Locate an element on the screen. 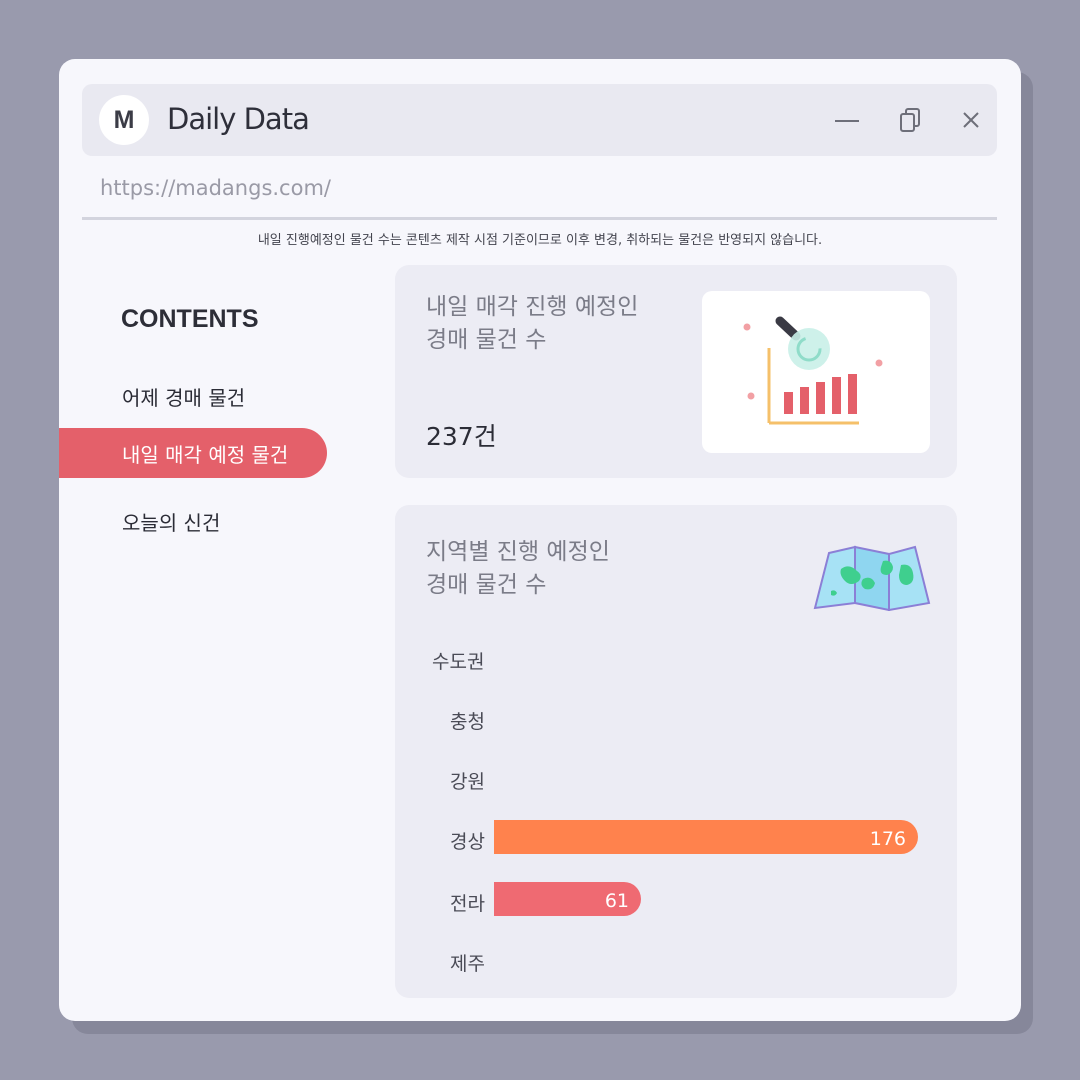  illustration-box is located at coordinates (816, 372).